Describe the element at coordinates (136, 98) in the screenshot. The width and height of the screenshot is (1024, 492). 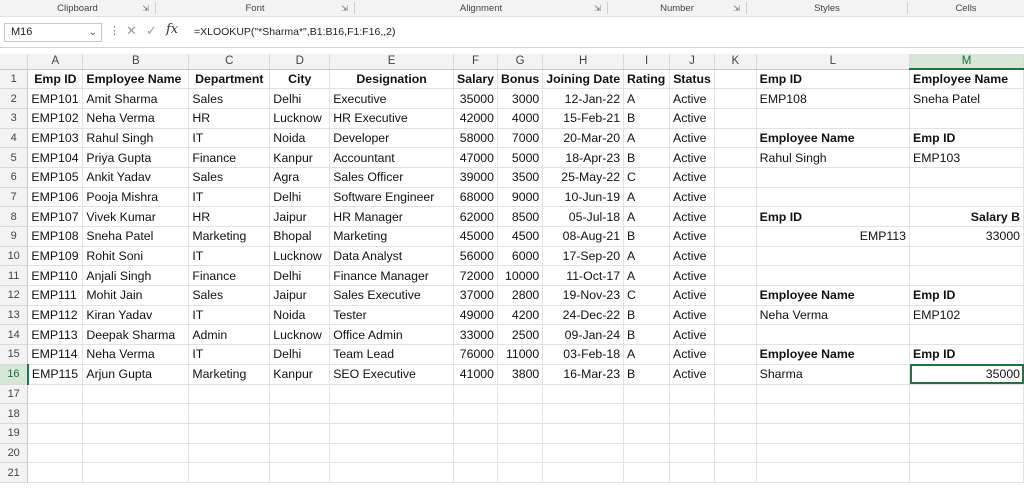
I see `cell-b2: Amit Sharma` at that location.